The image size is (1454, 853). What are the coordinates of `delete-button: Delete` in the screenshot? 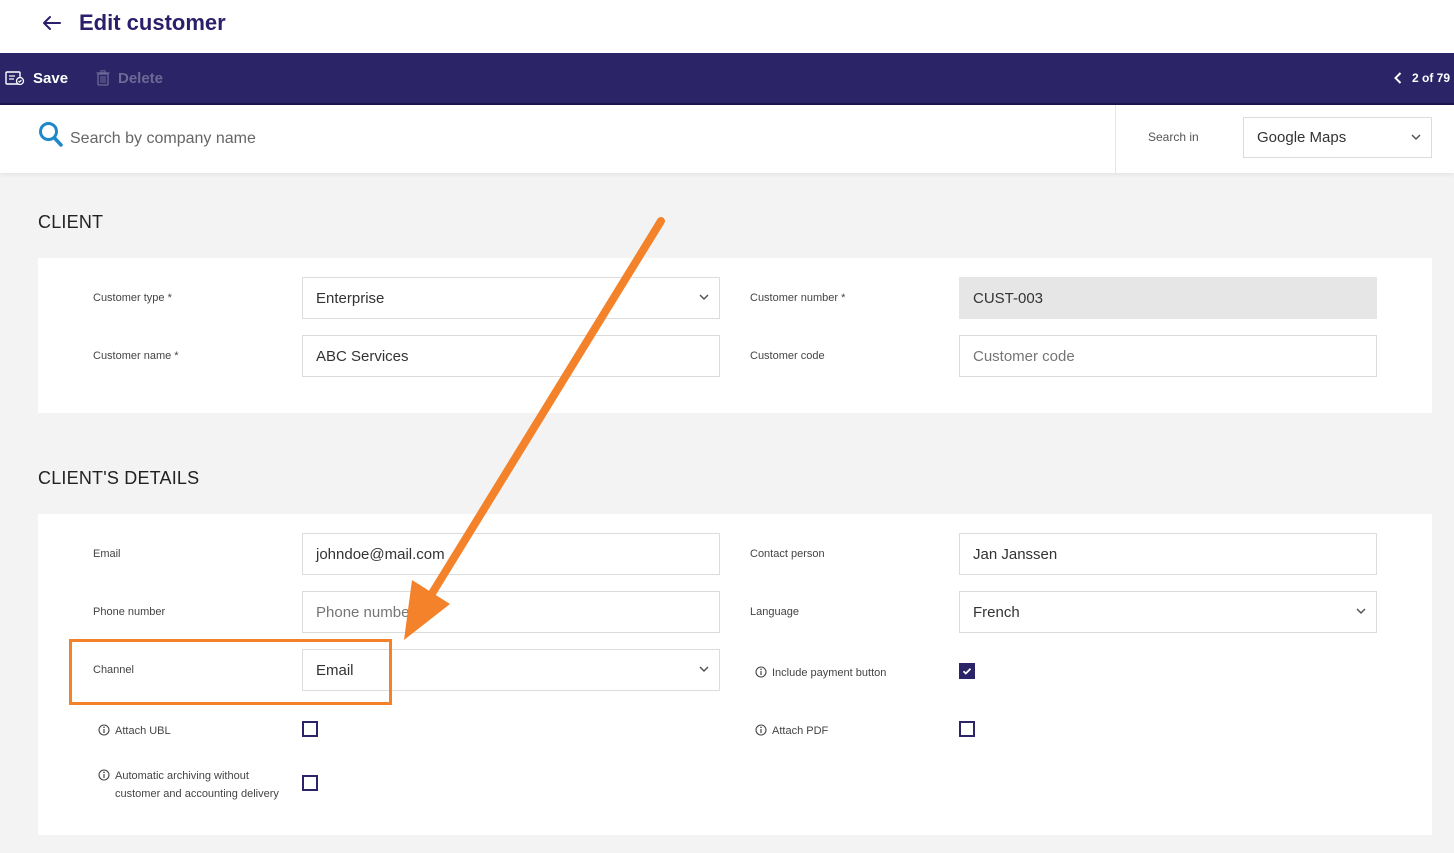 It's located at (129, 78).